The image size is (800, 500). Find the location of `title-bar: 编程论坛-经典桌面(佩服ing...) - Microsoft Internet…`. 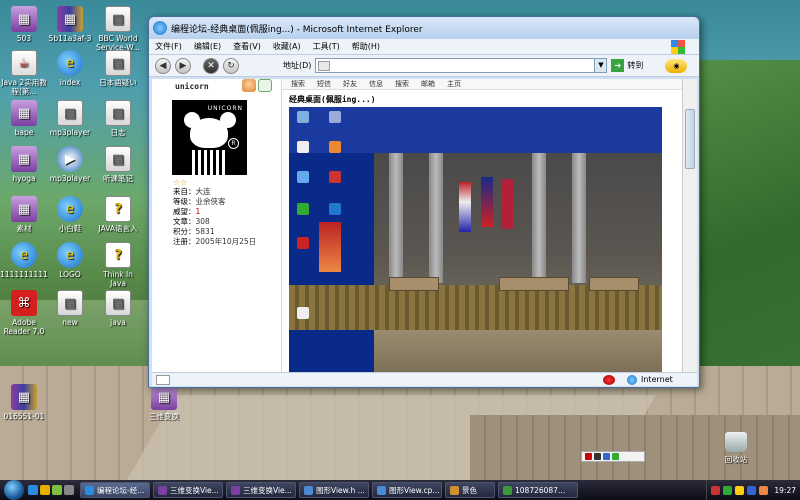

title-bar: 编程论坛-经典桌面(佩服ing...) - Microsoft Internet… is located at coordinates (424, 28).